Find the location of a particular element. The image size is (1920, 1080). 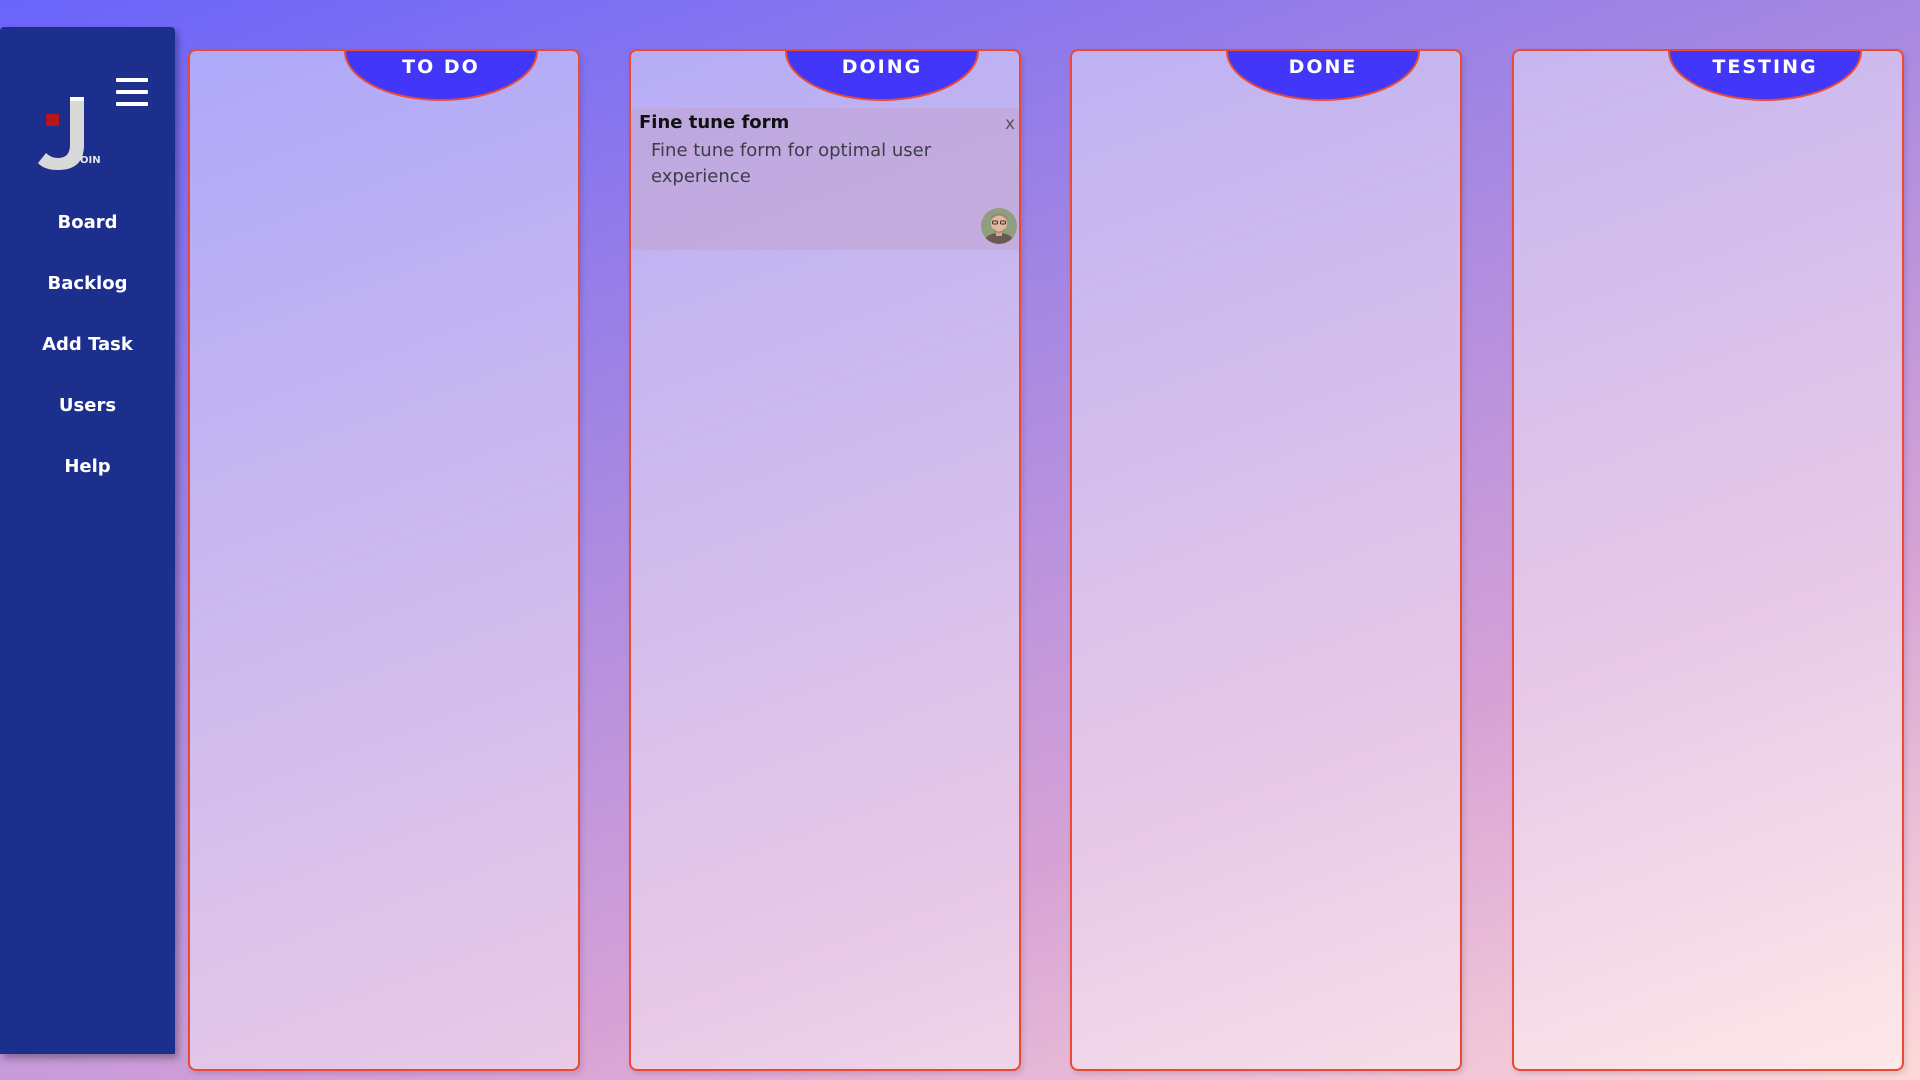

nav-item-add-task: Add Task is located at coordinates (87, 355).